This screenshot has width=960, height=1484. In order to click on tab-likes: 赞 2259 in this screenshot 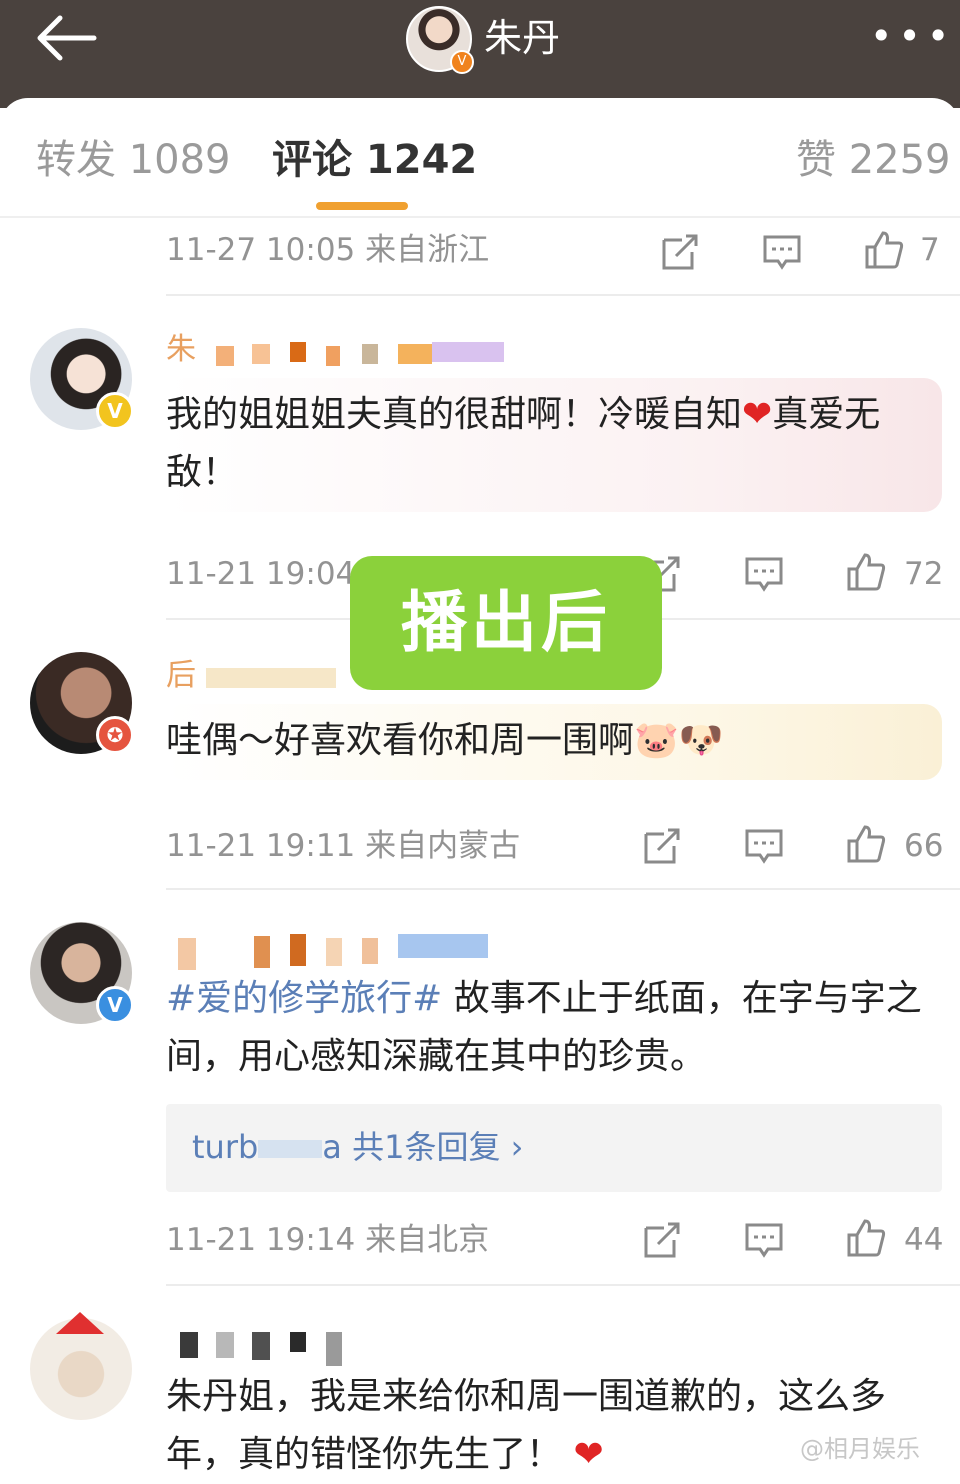, I will do `click(873, 160)`.